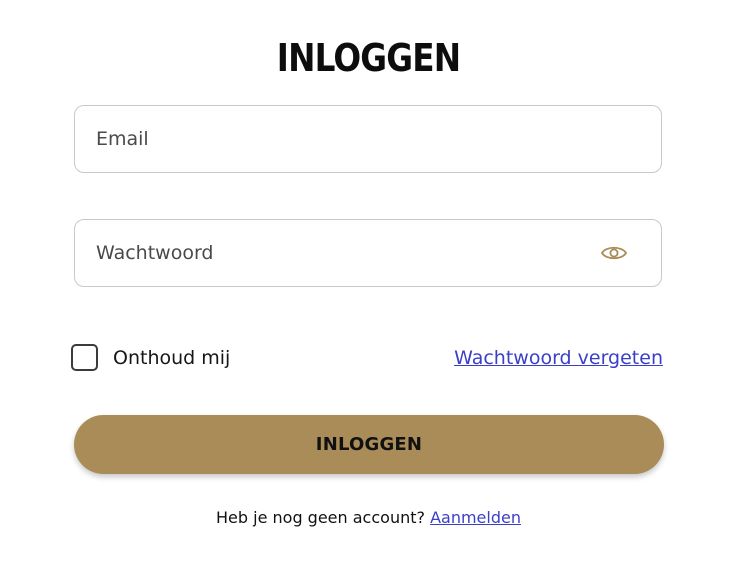 This screenshot has width=737, height=565. I want to click on signup-prompt: Heb je nog geen account? Aanmelden, so click(368, 517).